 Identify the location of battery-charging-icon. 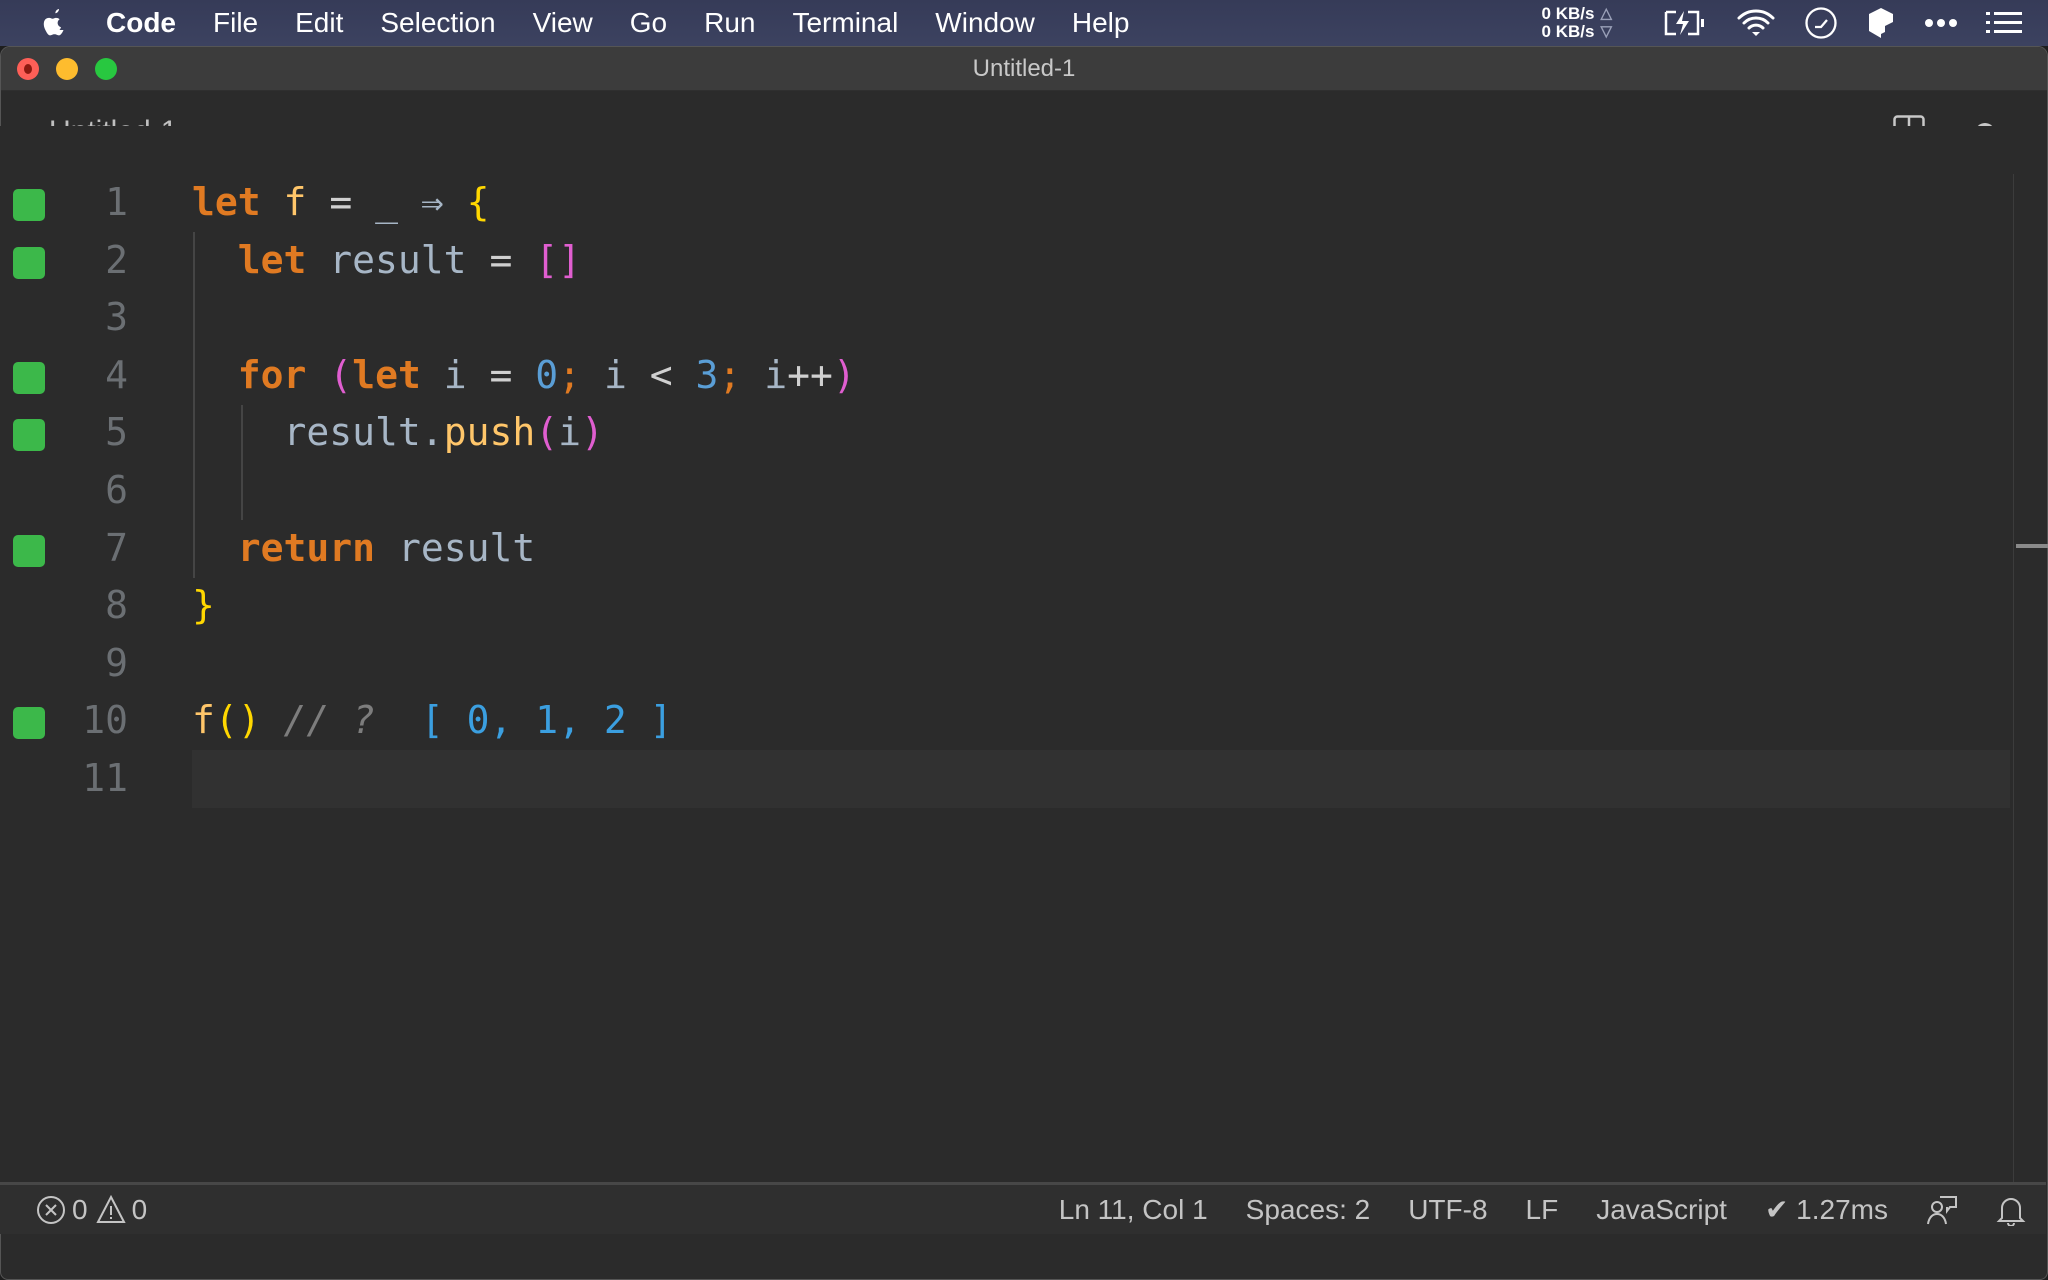
(1685, 23).